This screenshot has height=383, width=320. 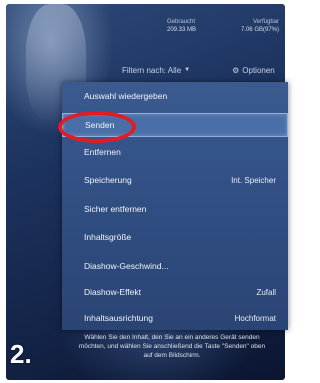 What do you see at coordinates (108, 180) in the screenshot?
I see `menu-item-label: Speicherung` at bounding box center [108, 180].